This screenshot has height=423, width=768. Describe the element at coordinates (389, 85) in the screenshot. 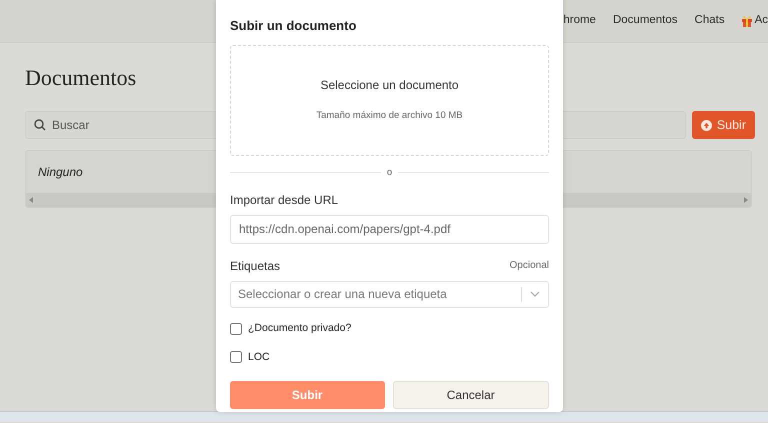

I see `dropzone-title: Seleccione un documento` at that location.